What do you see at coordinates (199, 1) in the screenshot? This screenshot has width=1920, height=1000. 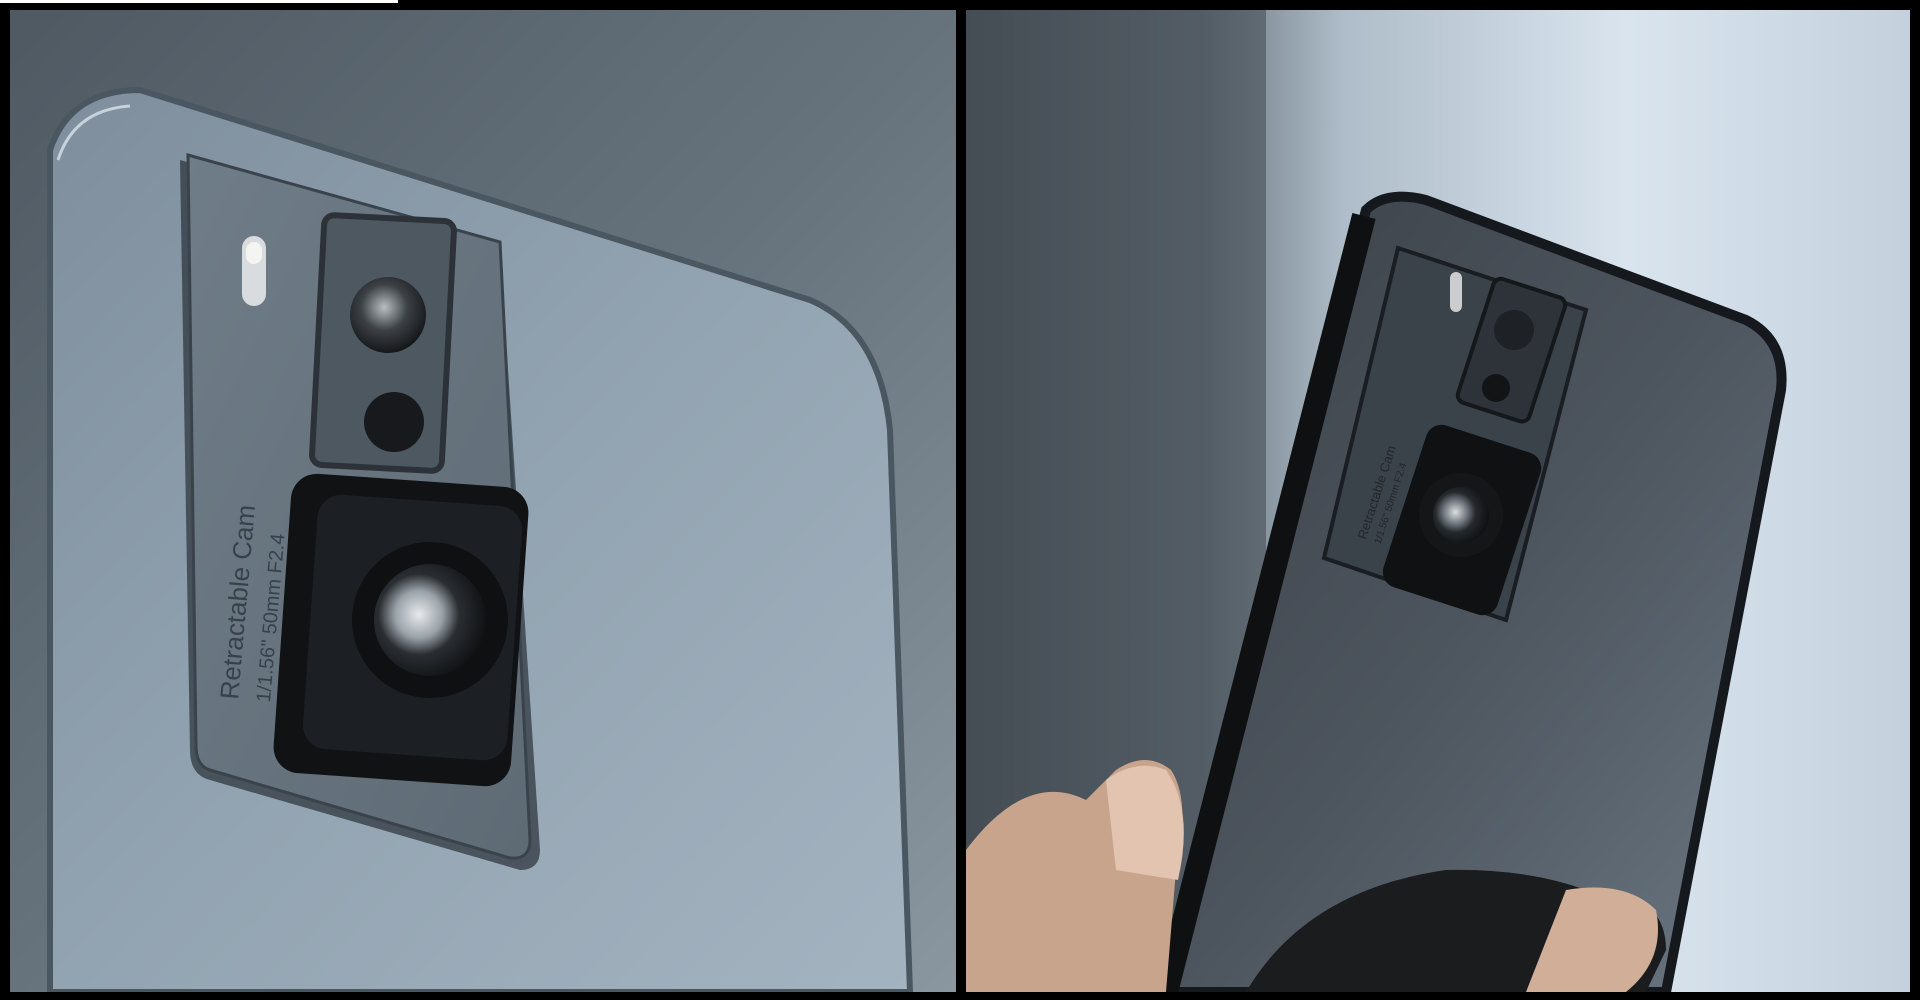 I see `top-border-line` at bounding box center [199, 1].